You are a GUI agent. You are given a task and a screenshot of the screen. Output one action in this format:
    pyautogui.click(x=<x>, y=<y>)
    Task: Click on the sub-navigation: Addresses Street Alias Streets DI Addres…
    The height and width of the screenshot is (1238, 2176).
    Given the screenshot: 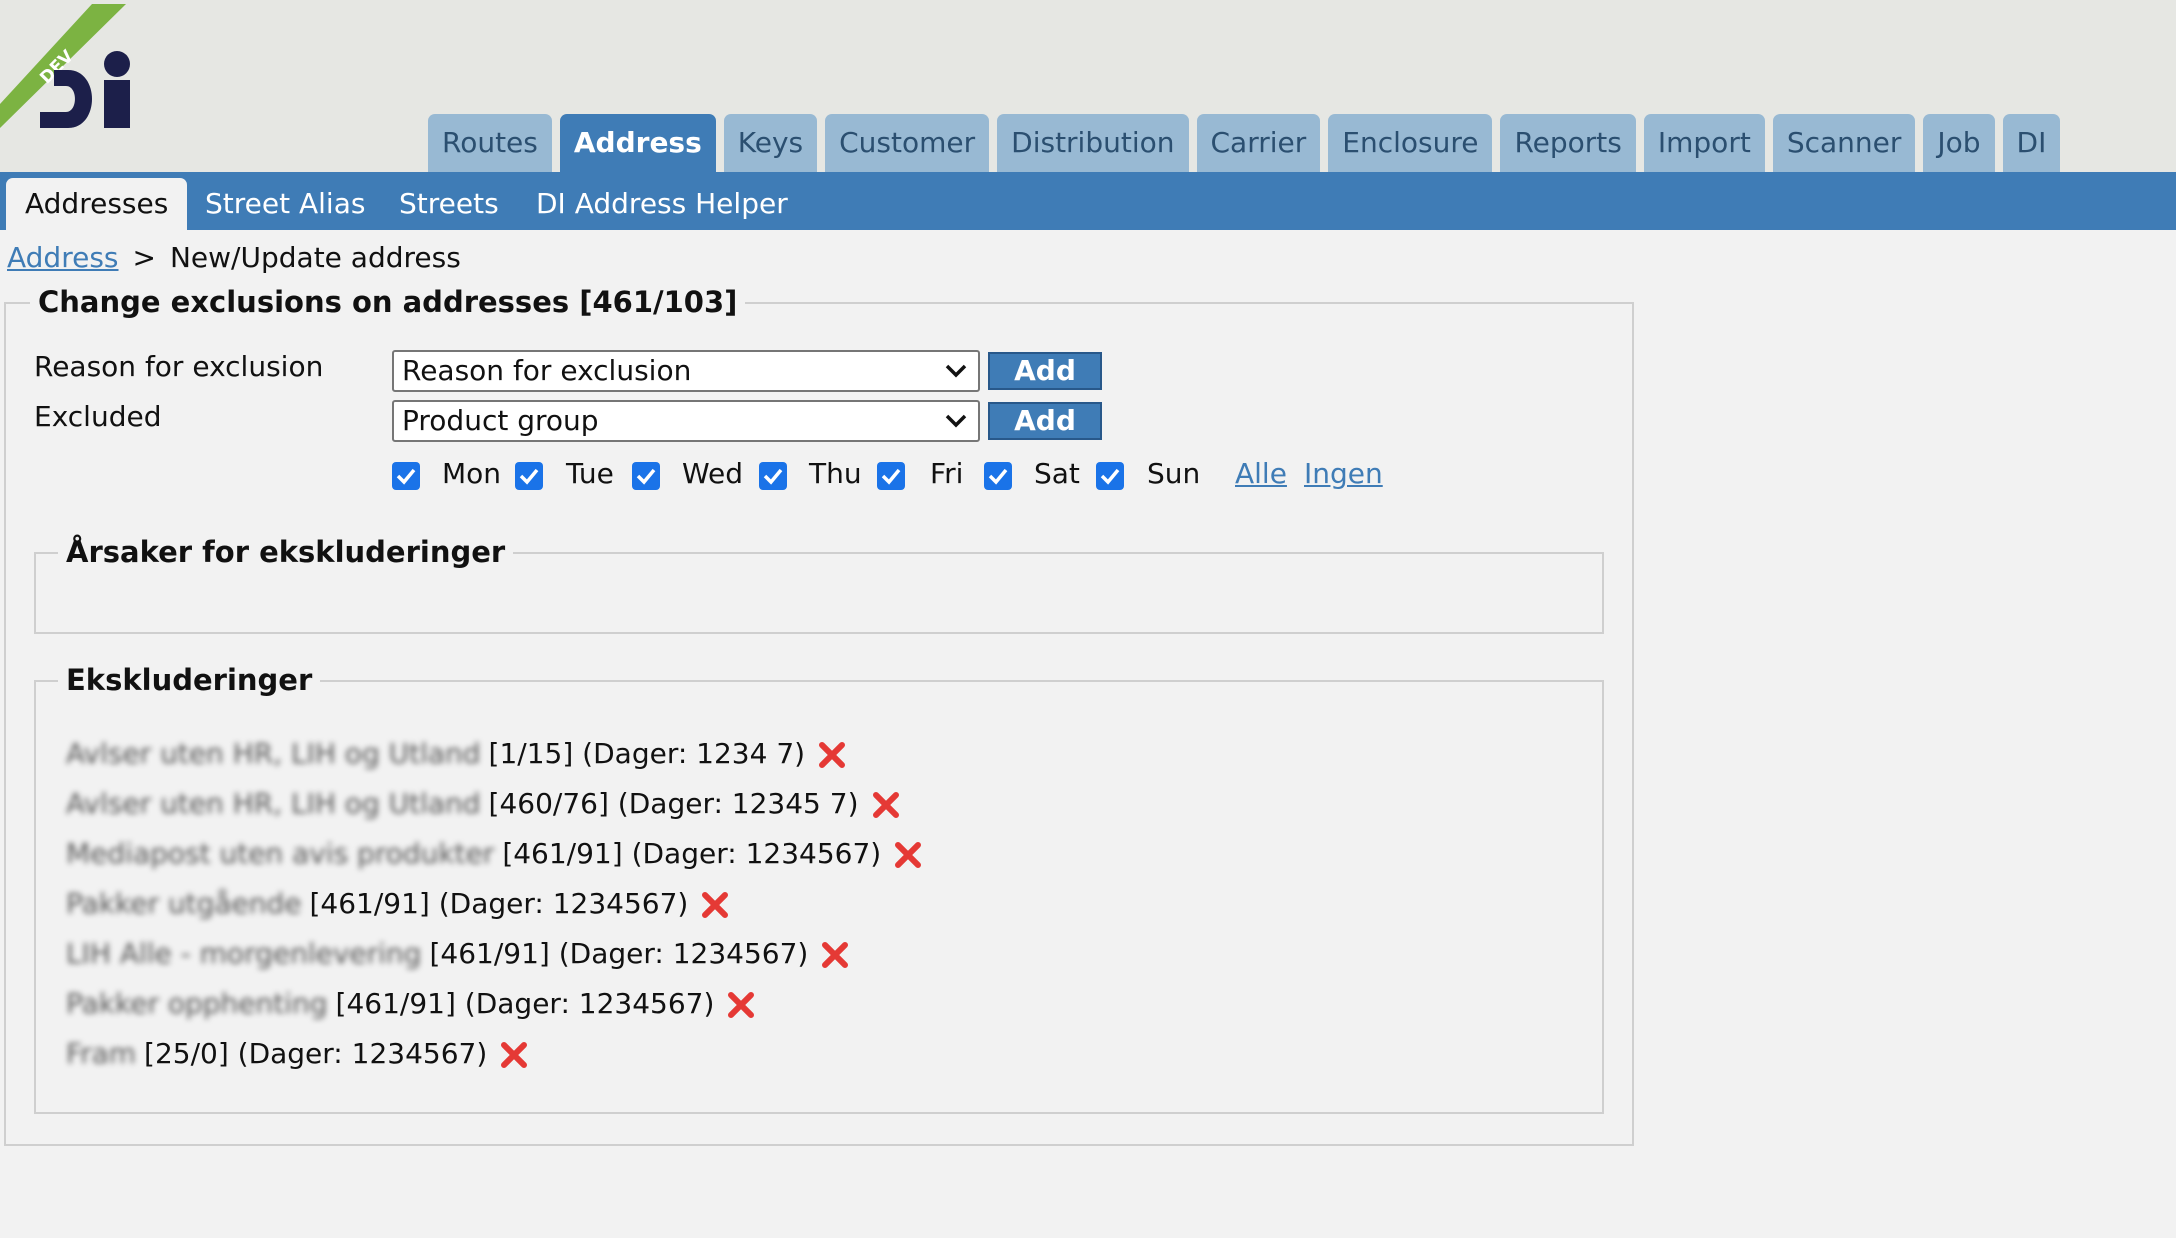 What is the action you would take?
    pyautogui.click(x=1088, y=201)
    